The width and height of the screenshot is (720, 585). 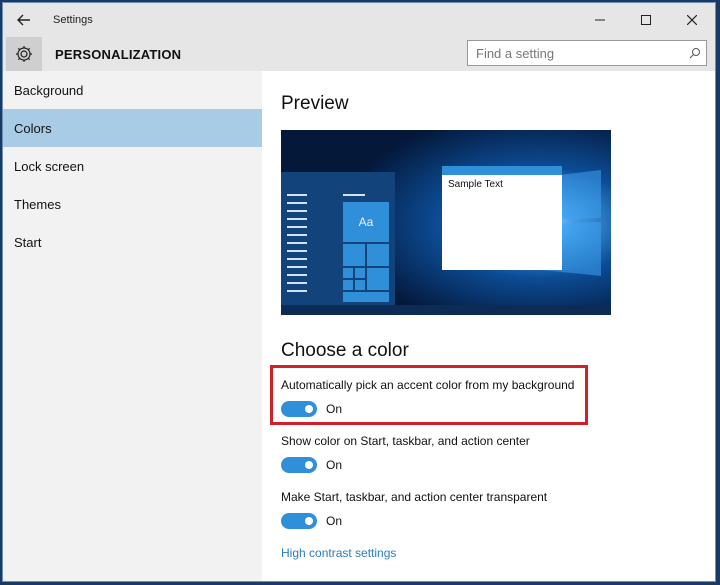 I want to click on maximize-icon, so click(x=646, y=20).